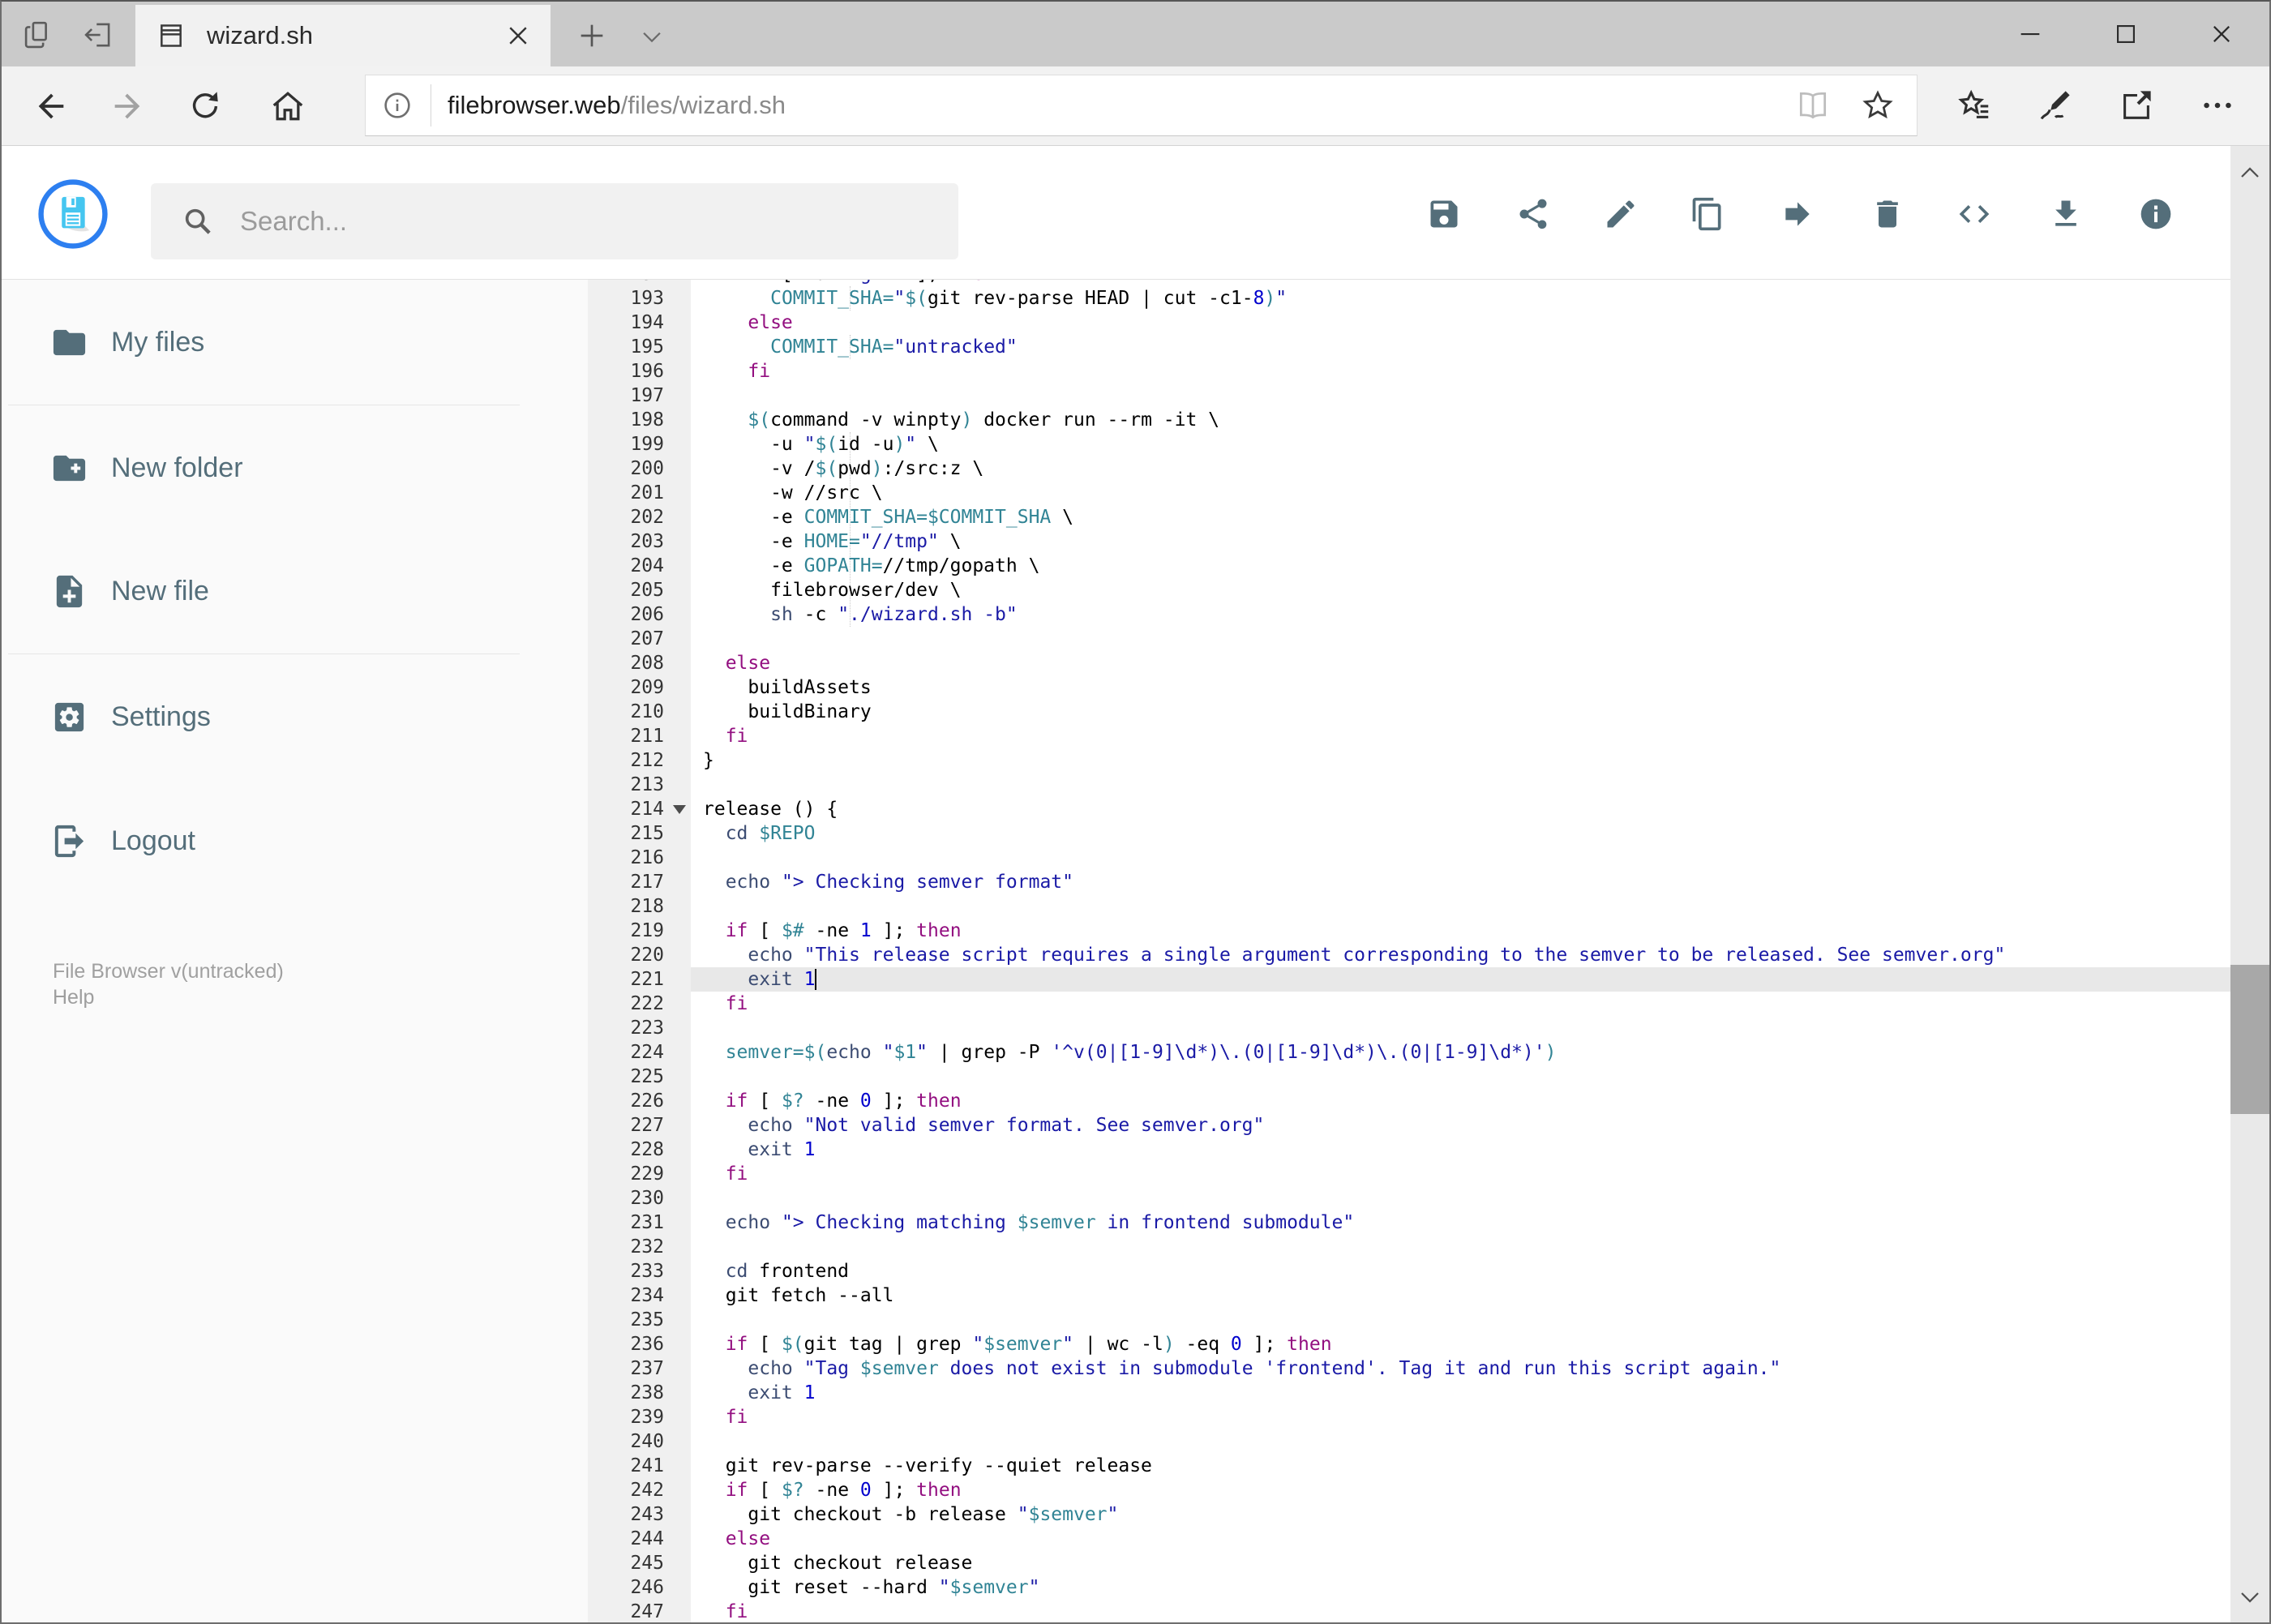 Image resolution: width=2271 pixels, height=1624 pixels. I want to click on code-line: buildBinary, so click(1461, 712).